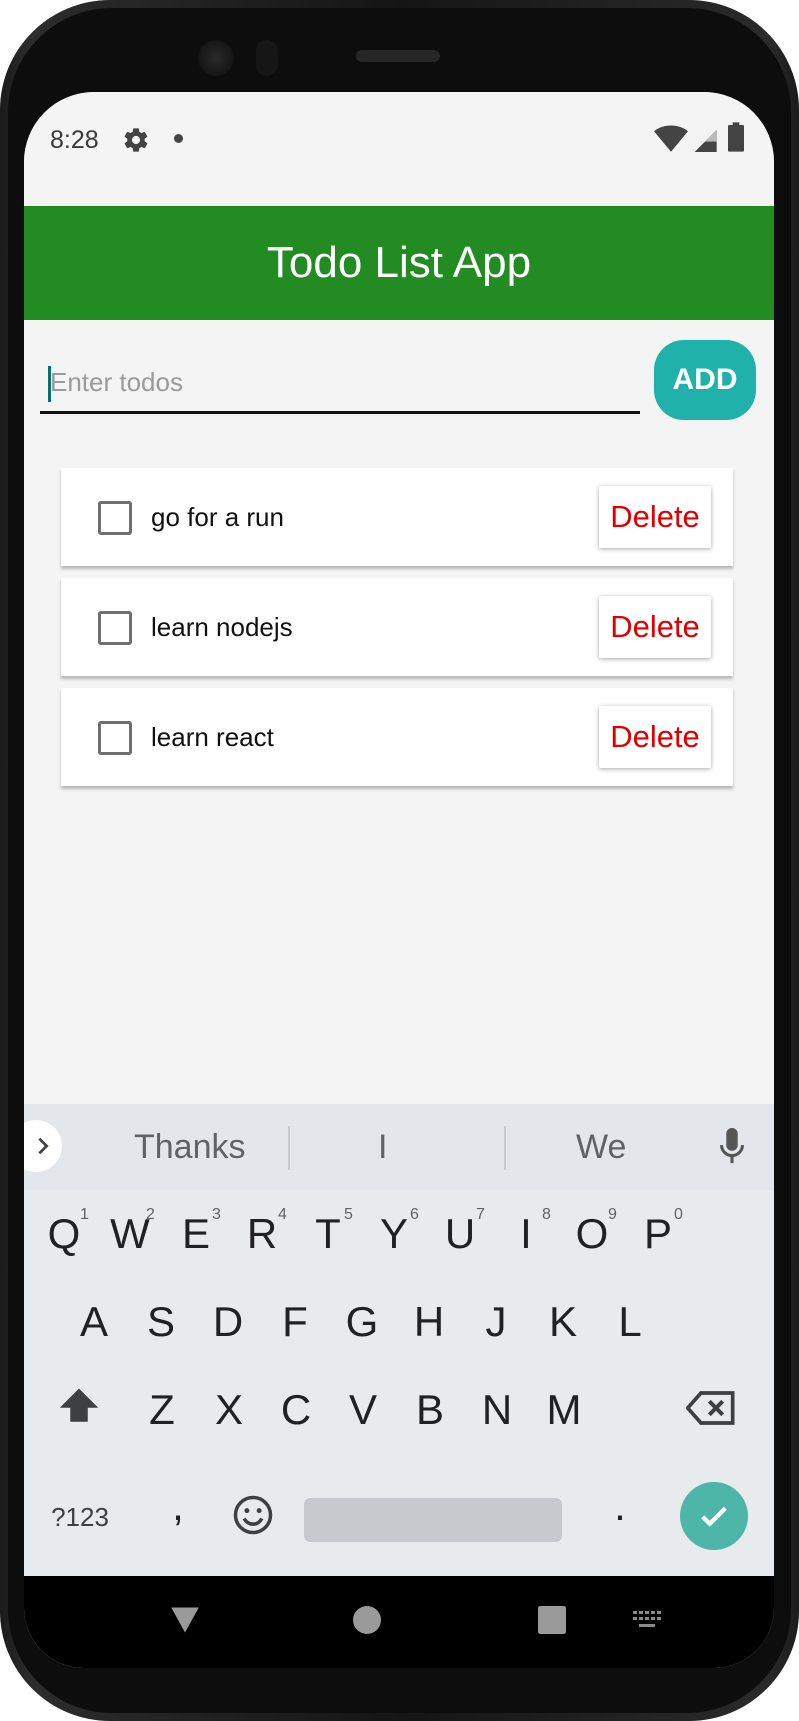 The image size is (799, 1721). I want to click on todo-input, so click(340, 384).